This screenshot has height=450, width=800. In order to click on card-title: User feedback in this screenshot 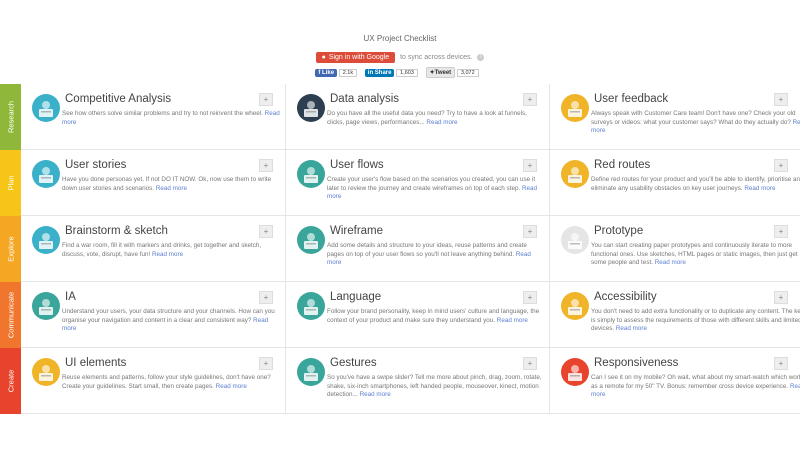, I will do `click(631, 99)`.